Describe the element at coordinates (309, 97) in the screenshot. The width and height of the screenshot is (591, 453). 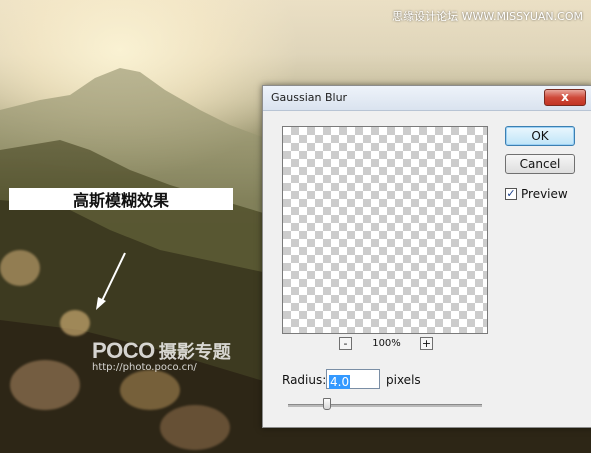
I see `dialog-title: Gaussian Blur` at that location.